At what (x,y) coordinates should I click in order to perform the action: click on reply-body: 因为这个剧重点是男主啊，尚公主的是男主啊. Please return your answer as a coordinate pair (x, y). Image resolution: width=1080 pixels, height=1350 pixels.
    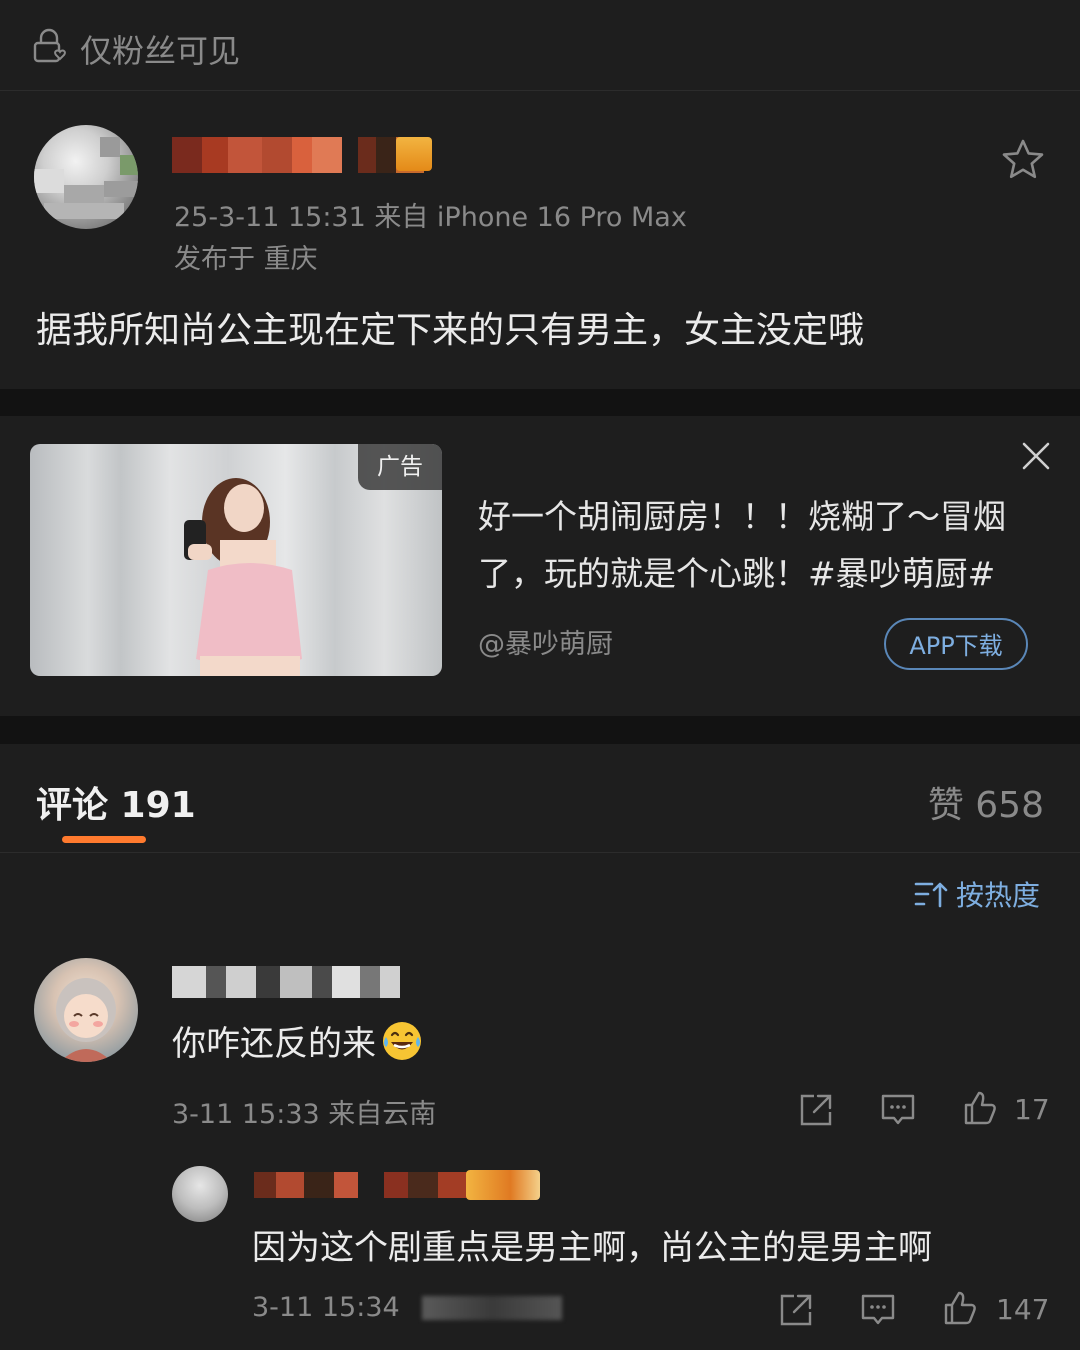
    Looking at the image, I should click on (592, 1248).